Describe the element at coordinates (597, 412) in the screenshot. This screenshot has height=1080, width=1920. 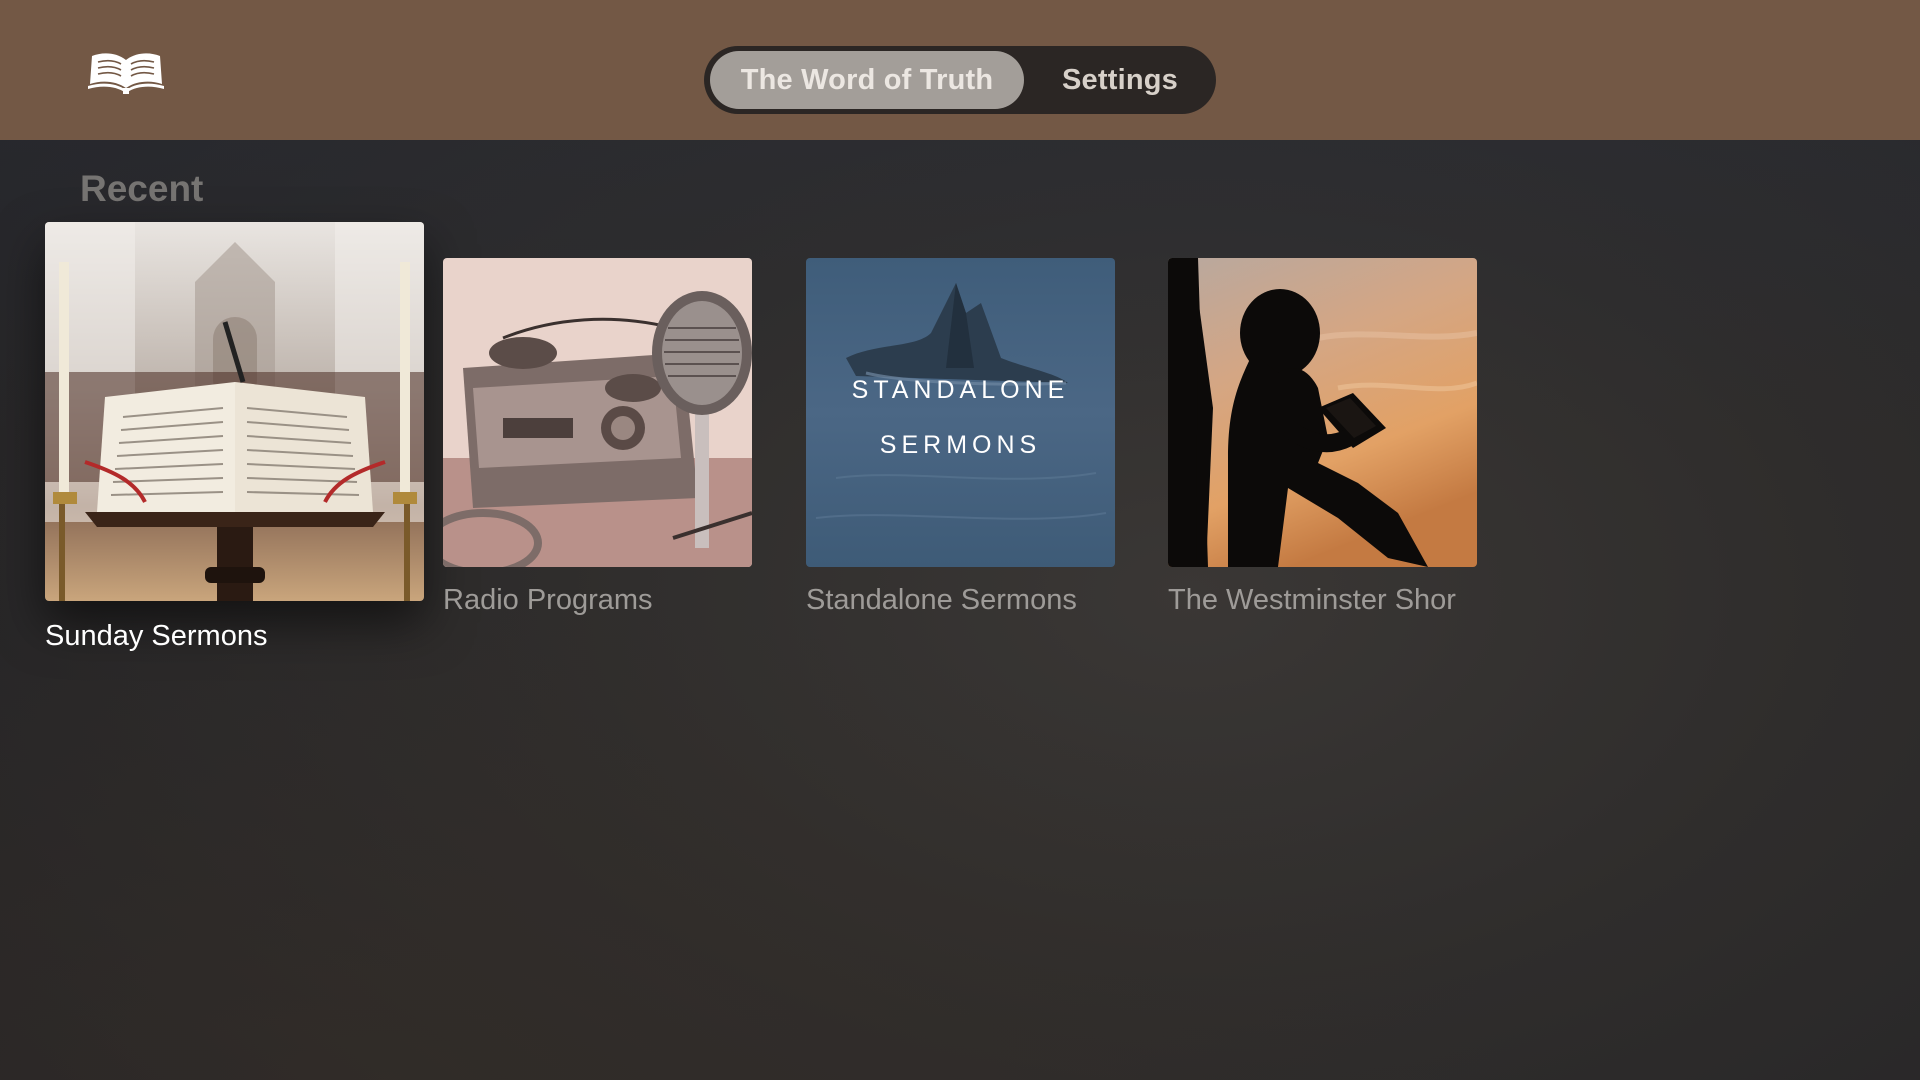
I see `radio-programs-artwork` at that location.